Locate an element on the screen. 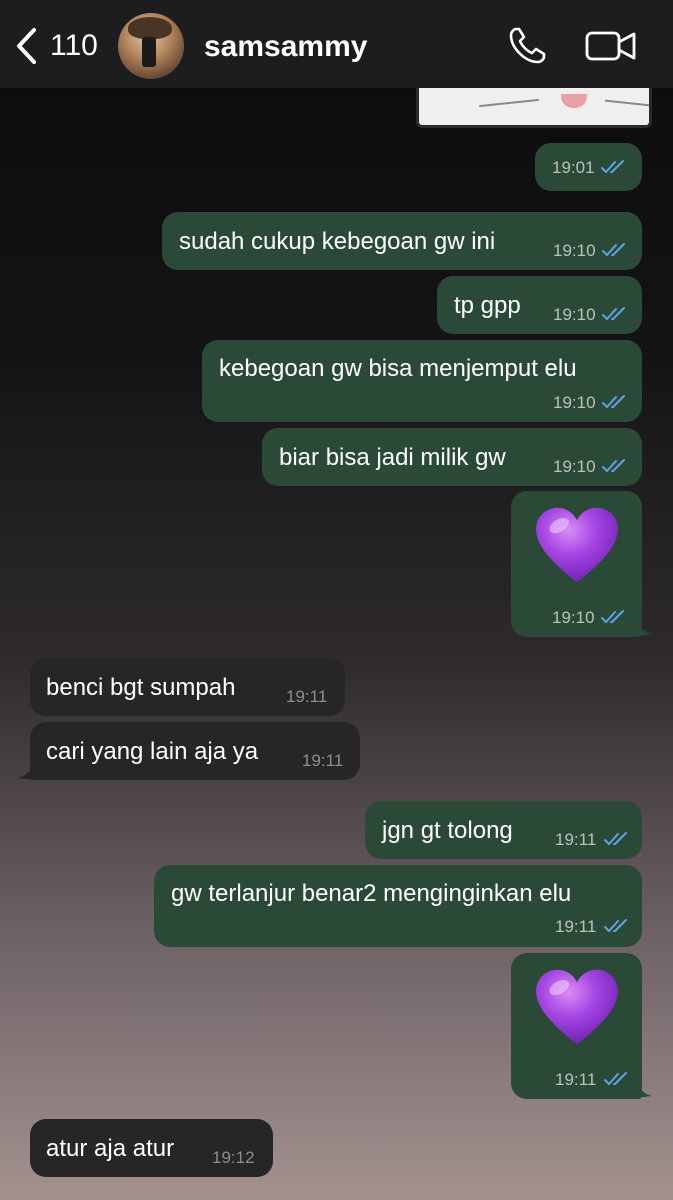 Image resolution: width=673 pixels, height=1200 pixels. message-bubble: biar bisa jadi milik gw 19:10 is located at coordinates (452, 457).